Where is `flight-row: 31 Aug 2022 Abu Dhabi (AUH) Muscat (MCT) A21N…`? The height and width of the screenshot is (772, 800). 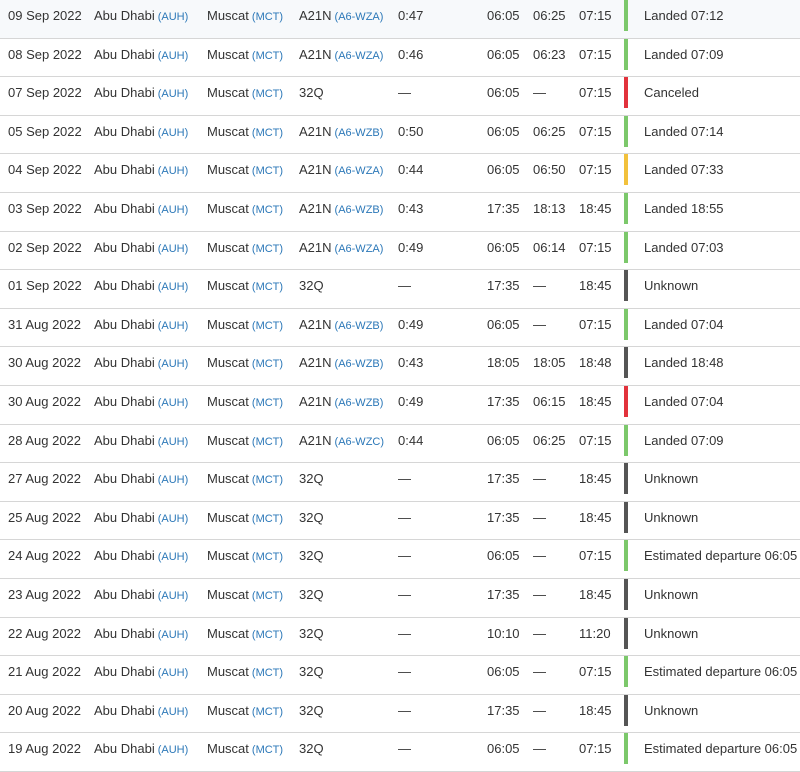
flight-row: 31 Aug 2022 Abu Dhabi (AUH) Muscat (MCT) A21N… is located at coordinates (400, 328).